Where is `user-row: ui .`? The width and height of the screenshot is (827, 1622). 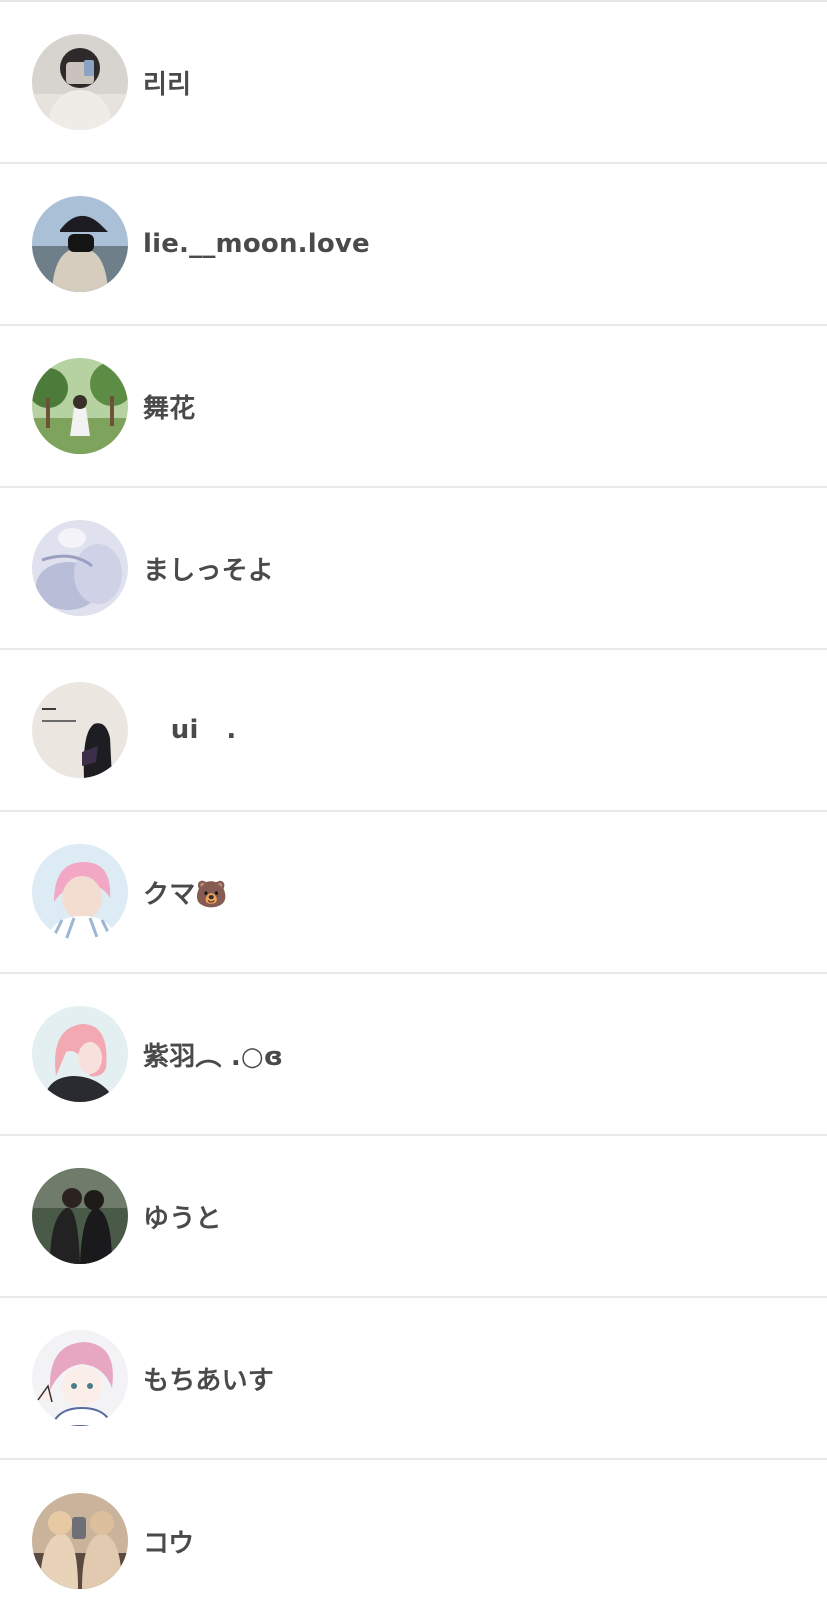 user-row: ui . is located at coordinates (413, 731).